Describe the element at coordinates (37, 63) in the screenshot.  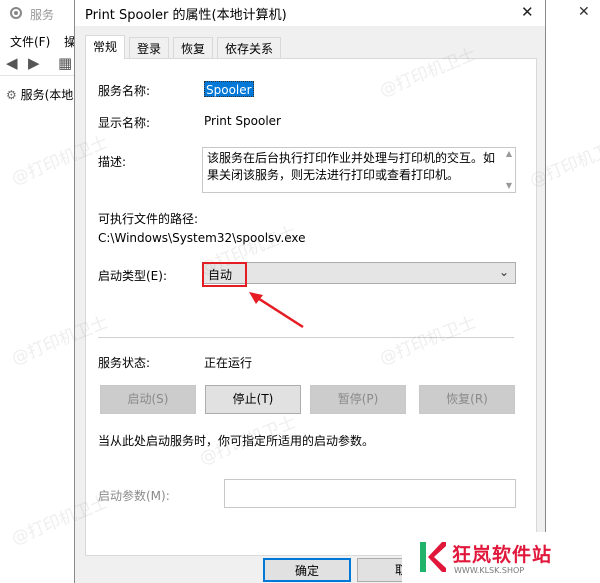
I see `forward-arrow-icon: ▶` at that location.